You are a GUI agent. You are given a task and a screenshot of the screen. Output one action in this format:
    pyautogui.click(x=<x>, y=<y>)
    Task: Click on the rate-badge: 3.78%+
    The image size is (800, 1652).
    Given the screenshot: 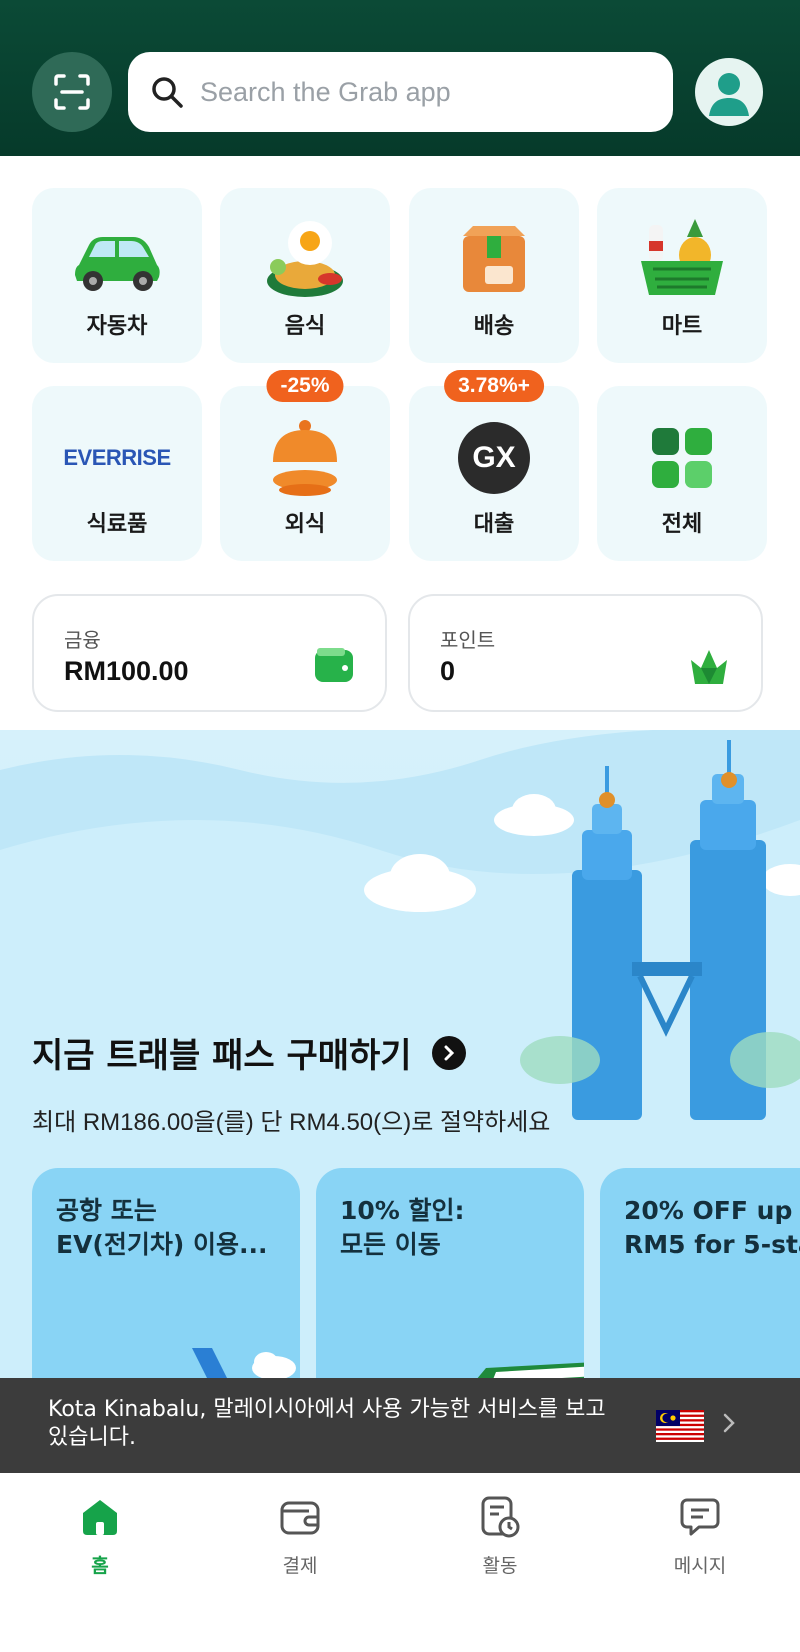 What is the action you would take?
    pyautogui.click(x=494, y=386)
    